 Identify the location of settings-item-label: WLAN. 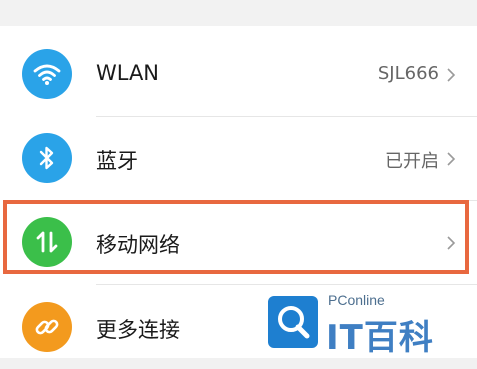
(128, 73).